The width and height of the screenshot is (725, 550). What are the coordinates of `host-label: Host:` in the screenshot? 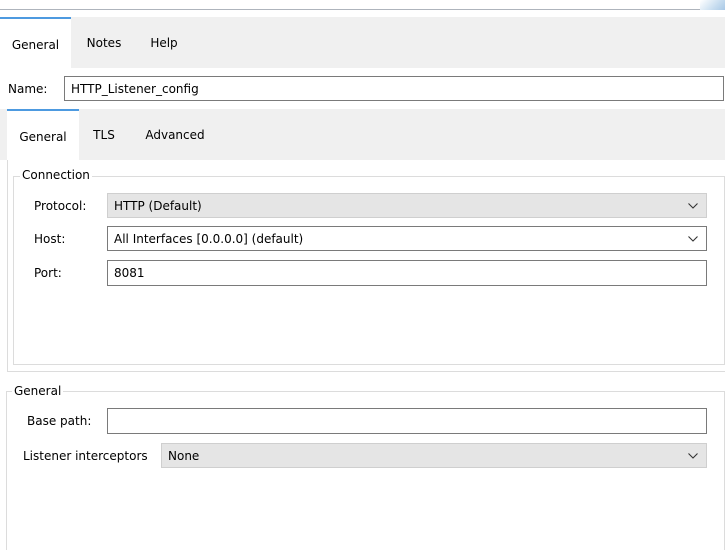 It's located at (50, 239).